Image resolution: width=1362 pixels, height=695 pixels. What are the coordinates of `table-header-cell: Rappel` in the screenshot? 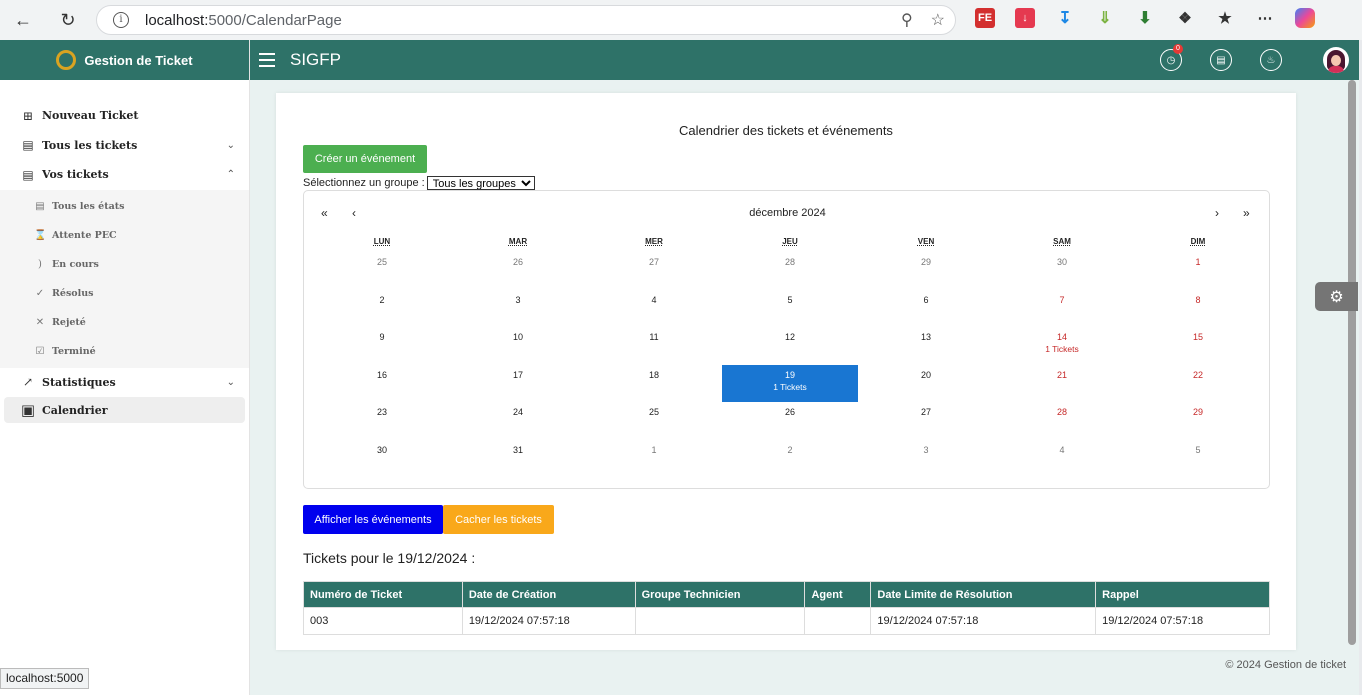 It's located at (1182, 594).